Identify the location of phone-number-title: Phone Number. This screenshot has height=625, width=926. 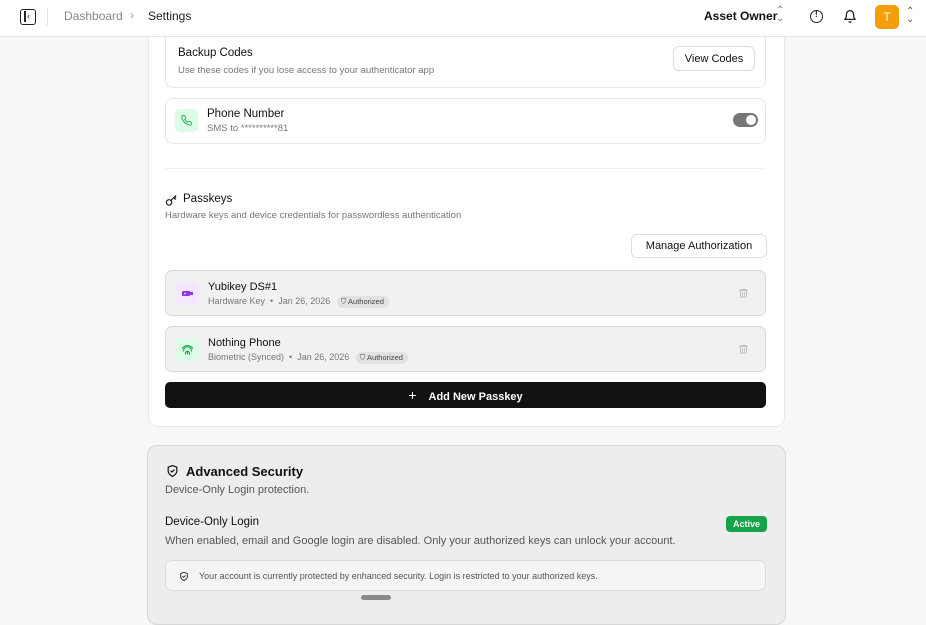
(246, 114).